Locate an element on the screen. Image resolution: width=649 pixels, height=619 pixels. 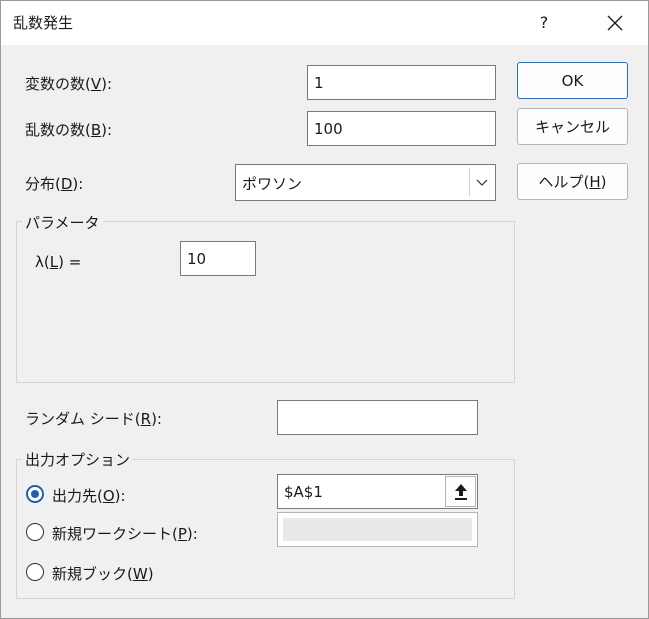
distribution-label: 分布(D): is located at coordinates (54, 184).